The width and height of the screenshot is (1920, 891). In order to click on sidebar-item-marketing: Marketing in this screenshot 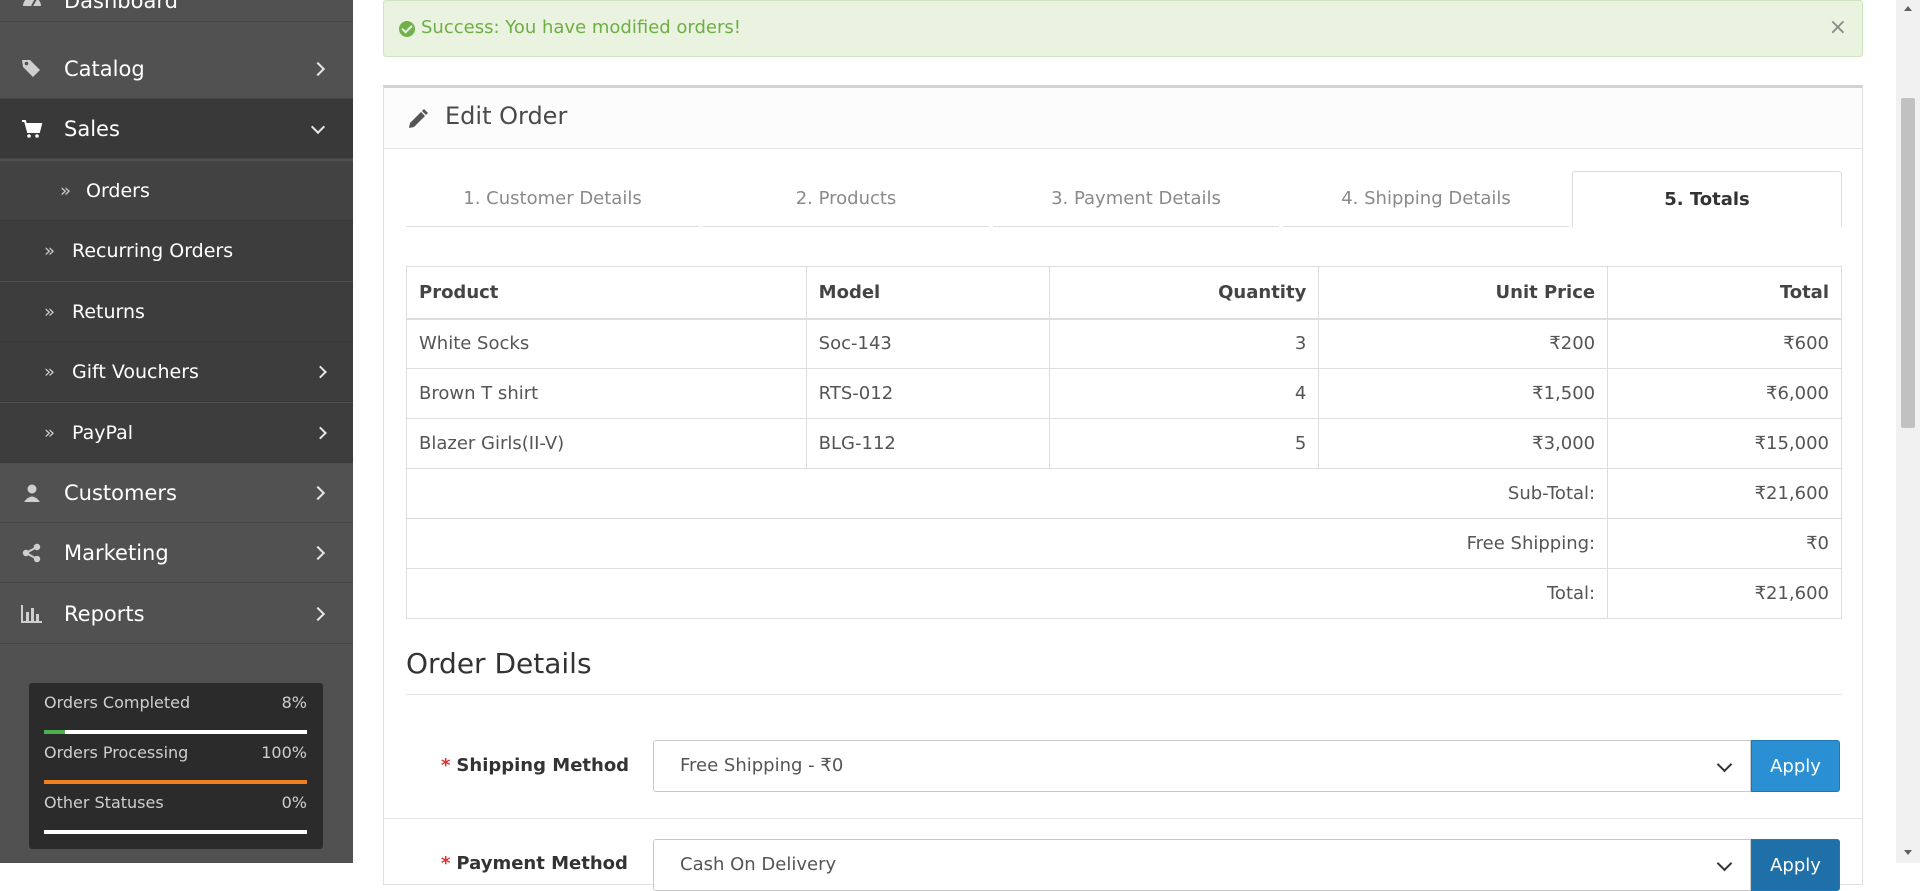, I will do `click(176, 553)`.